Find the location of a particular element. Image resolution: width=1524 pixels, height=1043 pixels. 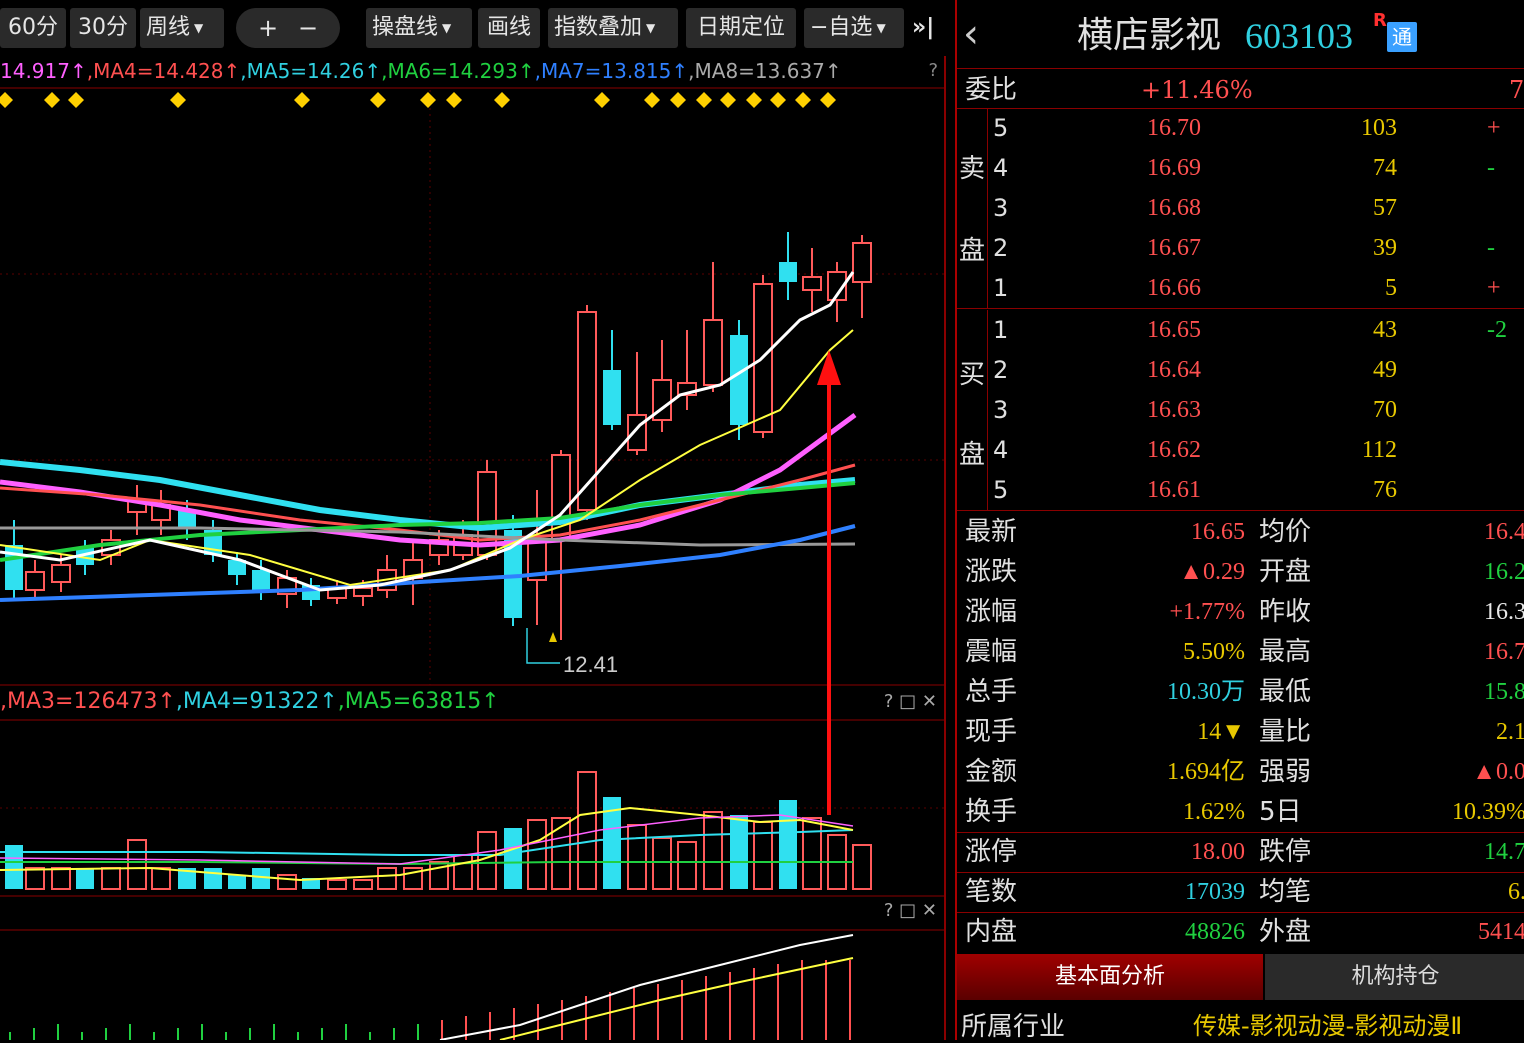

r-badge: R is located at coordinates (1380, 20).